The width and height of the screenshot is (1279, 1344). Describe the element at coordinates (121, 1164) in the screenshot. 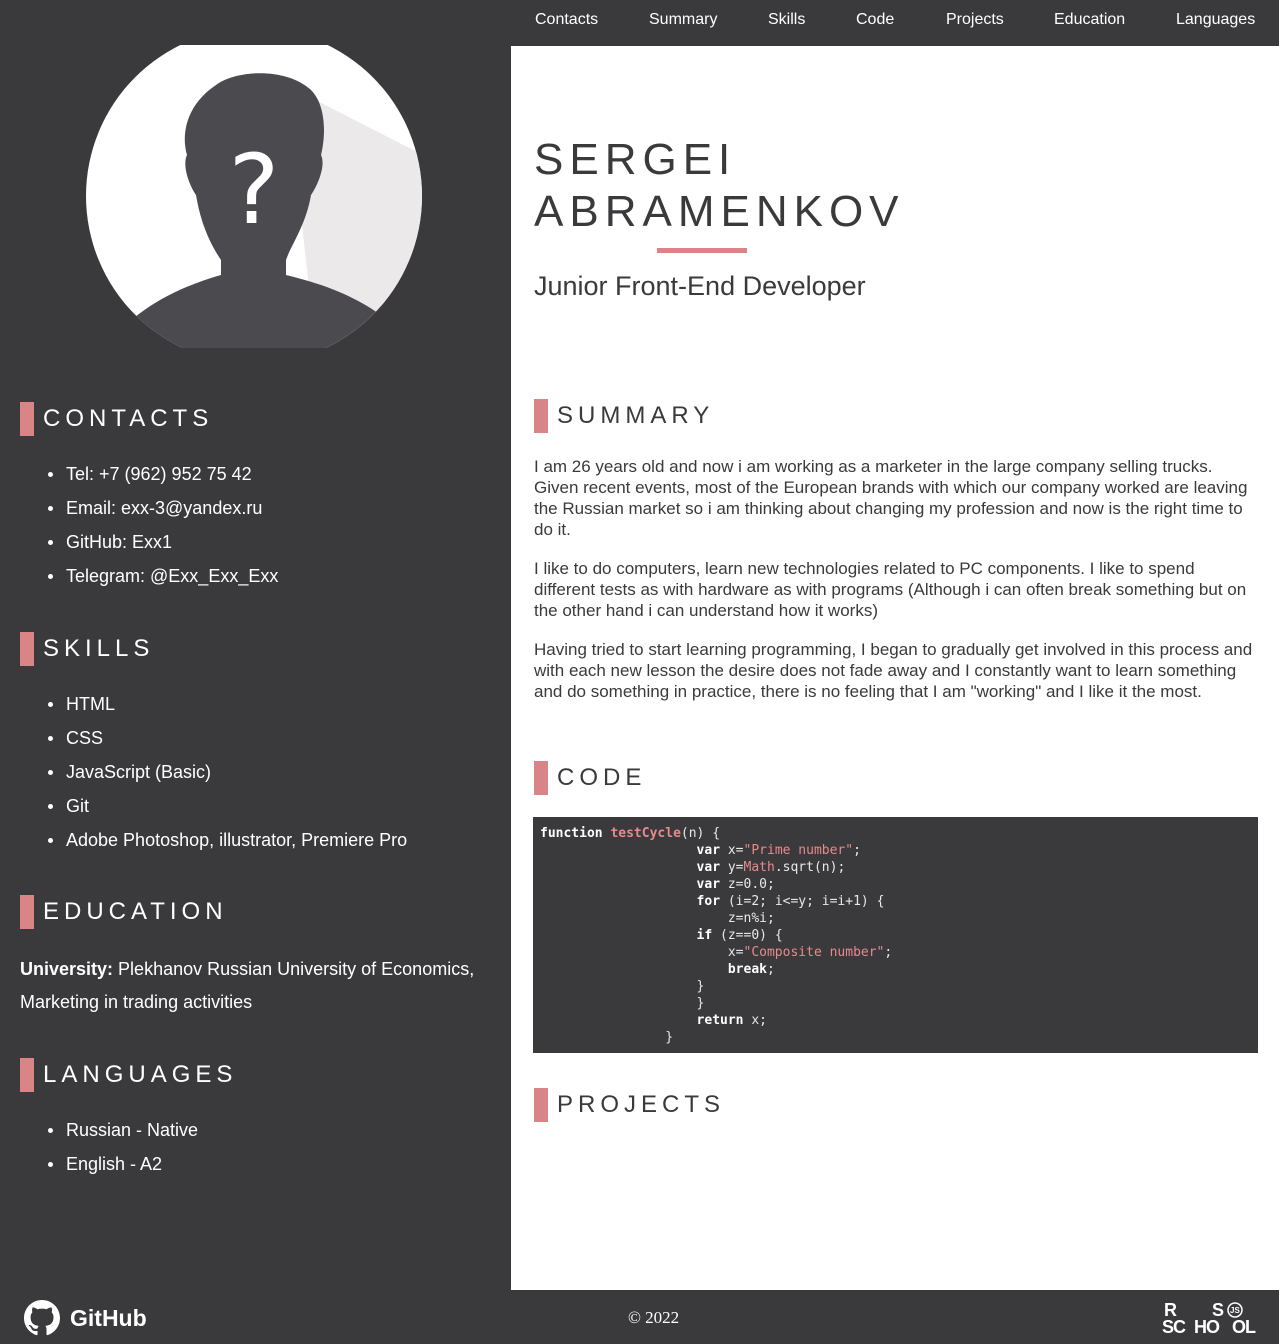

I see `language-item: English - A2` at that location.